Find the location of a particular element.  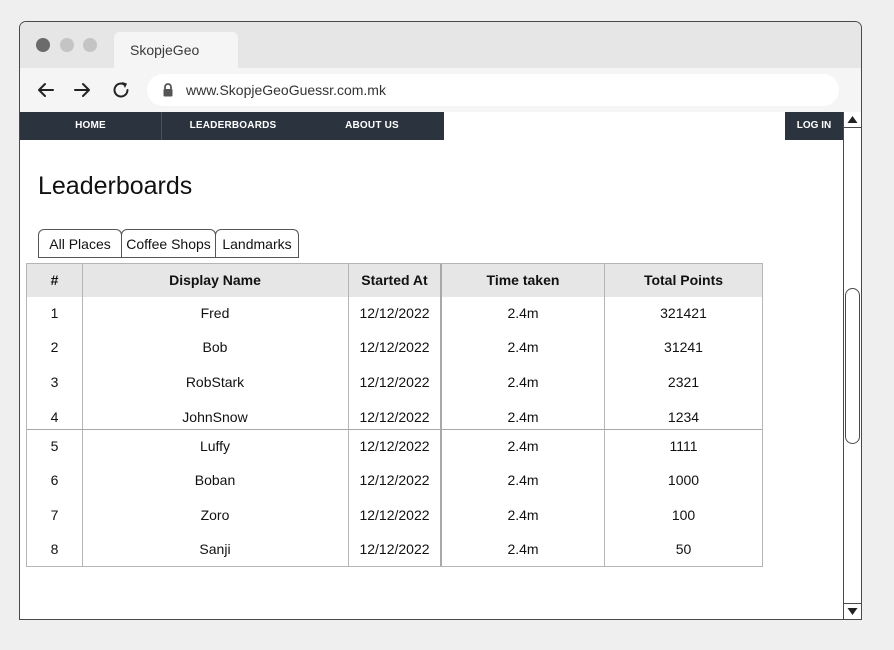

vertical-scrollbar is located at coordinates (852, 365).